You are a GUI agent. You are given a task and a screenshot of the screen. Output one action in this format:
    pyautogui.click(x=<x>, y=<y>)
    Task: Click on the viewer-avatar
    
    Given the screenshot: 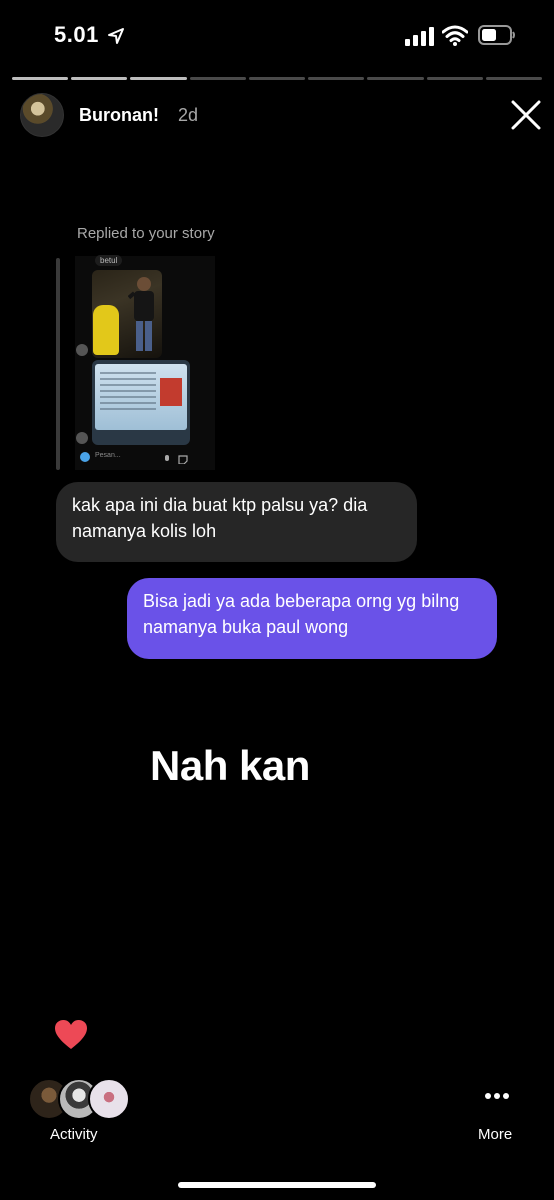 What is the action you would take?
    pyautogui.click(x=109, y=1099)
    